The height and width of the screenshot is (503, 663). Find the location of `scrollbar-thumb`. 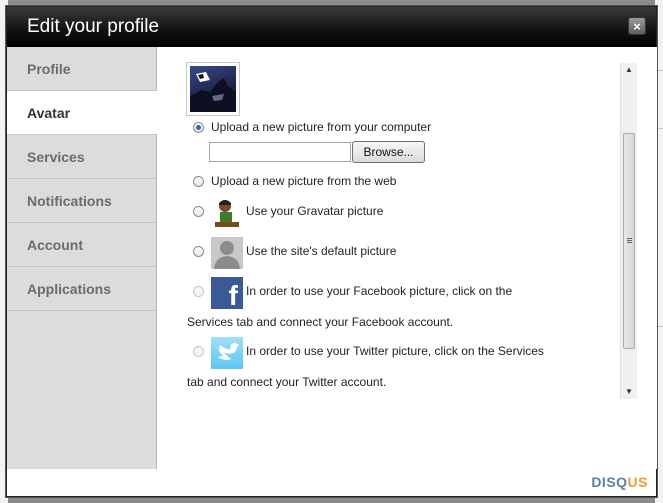

scrollbar-thumb is located at coordinates (629, 241).